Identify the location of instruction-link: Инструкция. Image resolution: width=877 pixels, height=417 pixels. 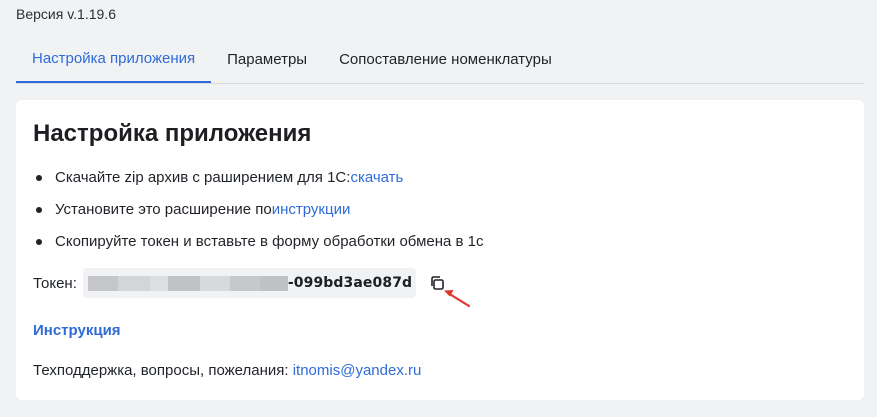
(77, 330).